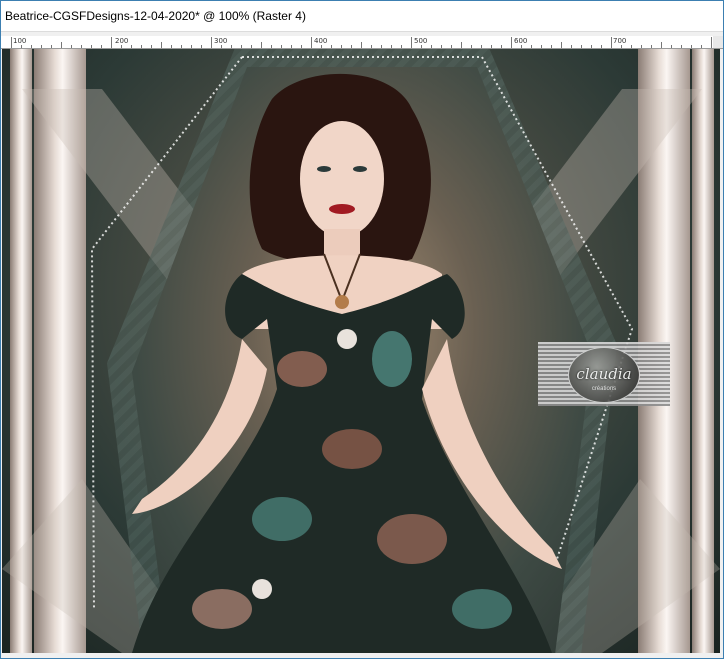 Image resolution: width=724 pixels, height=659 pixels. Describe the element at coordinates (221, 41) in the screenshot. I see `ruler-label-300: 300` at that location.